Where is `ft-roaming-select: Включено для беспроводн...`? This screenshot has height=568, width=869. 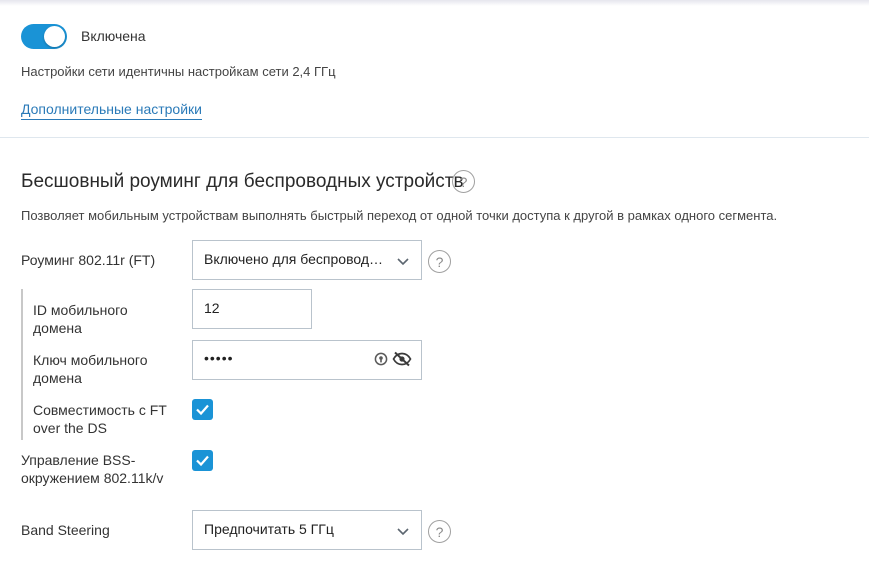
ft-roaming-select: Включено для беспроводн... is located at coordinates (307, 260).